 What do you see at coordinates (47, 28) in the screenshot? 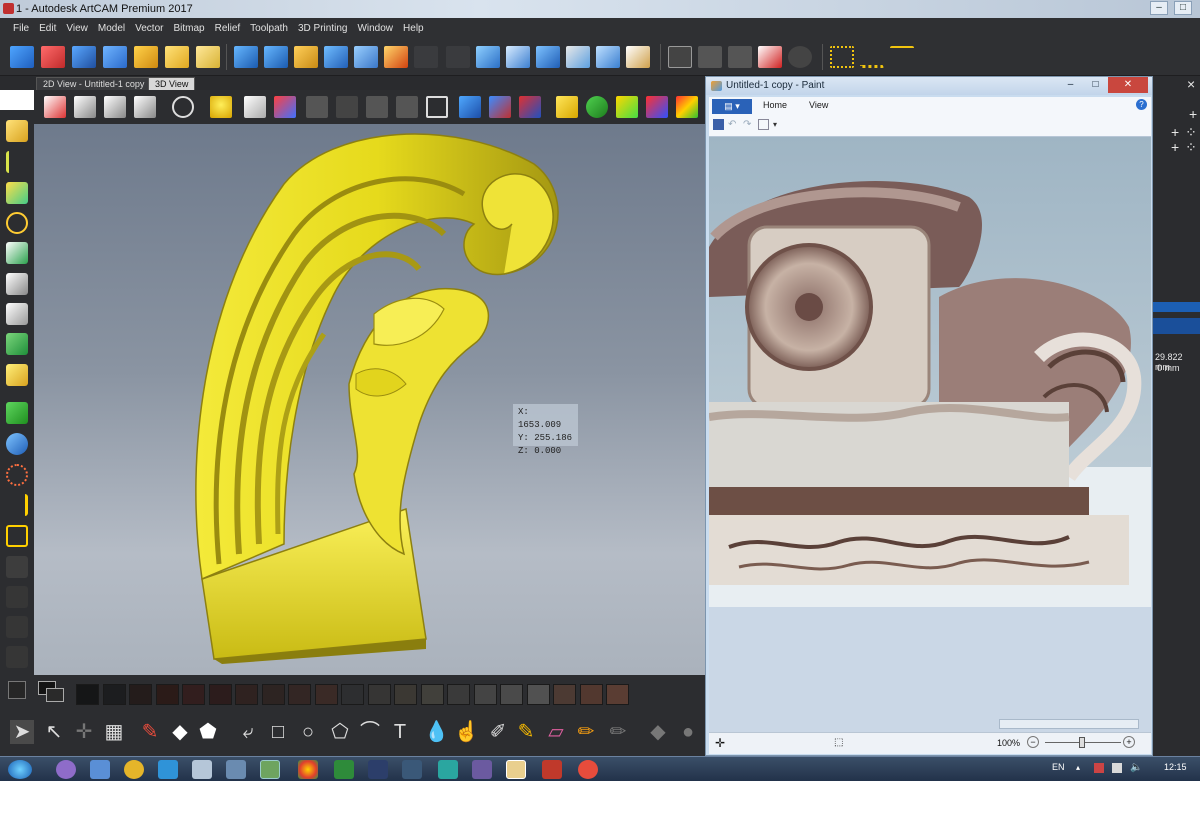
I see `menu-edit: Edit` at bounding box center [47, 28].